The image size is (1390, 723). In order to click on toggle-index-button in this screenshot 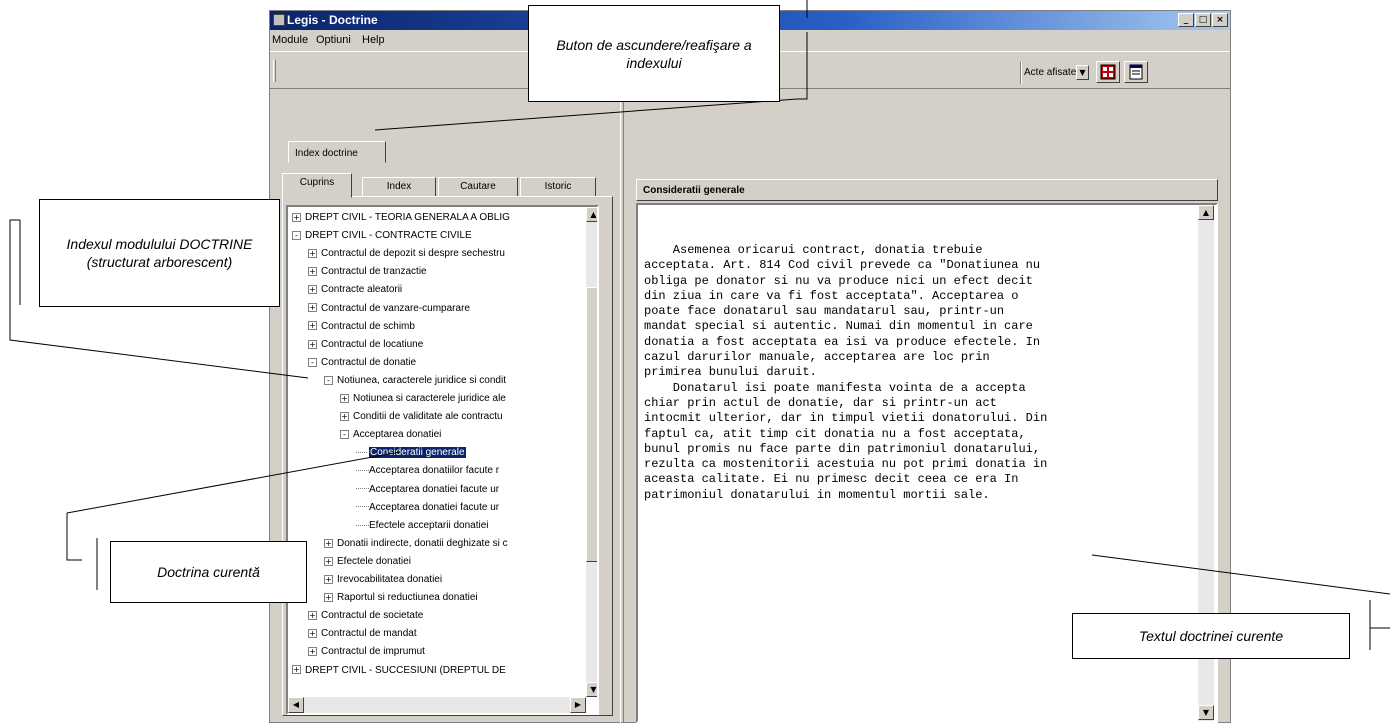, I will do `click(1108, 72)`.